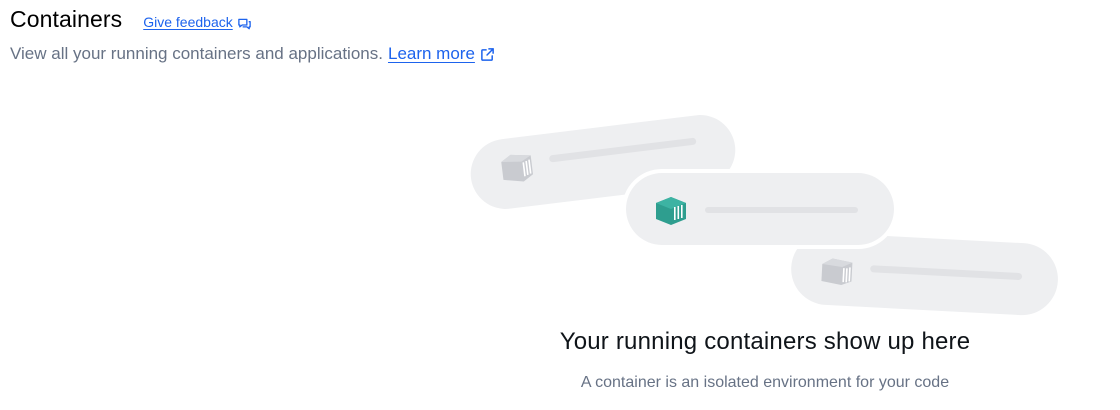  Describe the element at coordinates (765, 341) in the screenshot. I see `empty-state-title: Your running containers show up here` at that location.